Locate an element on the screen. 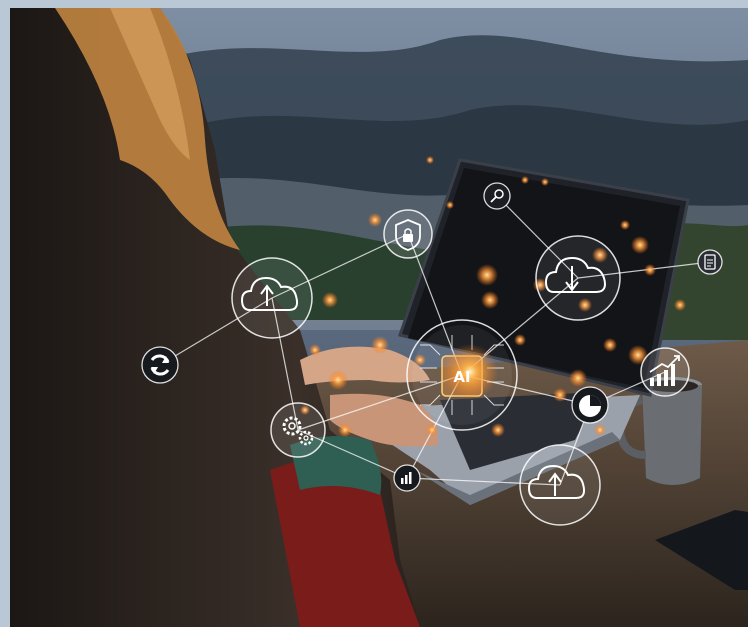  small-bar-chart-icon is located at coordinates (407, 478).